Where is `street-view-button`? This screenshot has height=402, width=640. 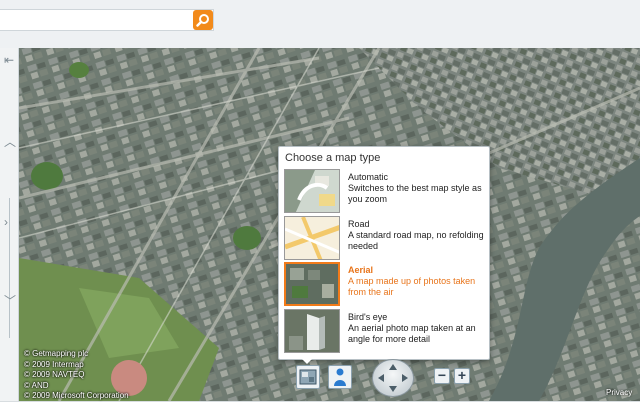 street-view-button is located at coordinates (340, 377).